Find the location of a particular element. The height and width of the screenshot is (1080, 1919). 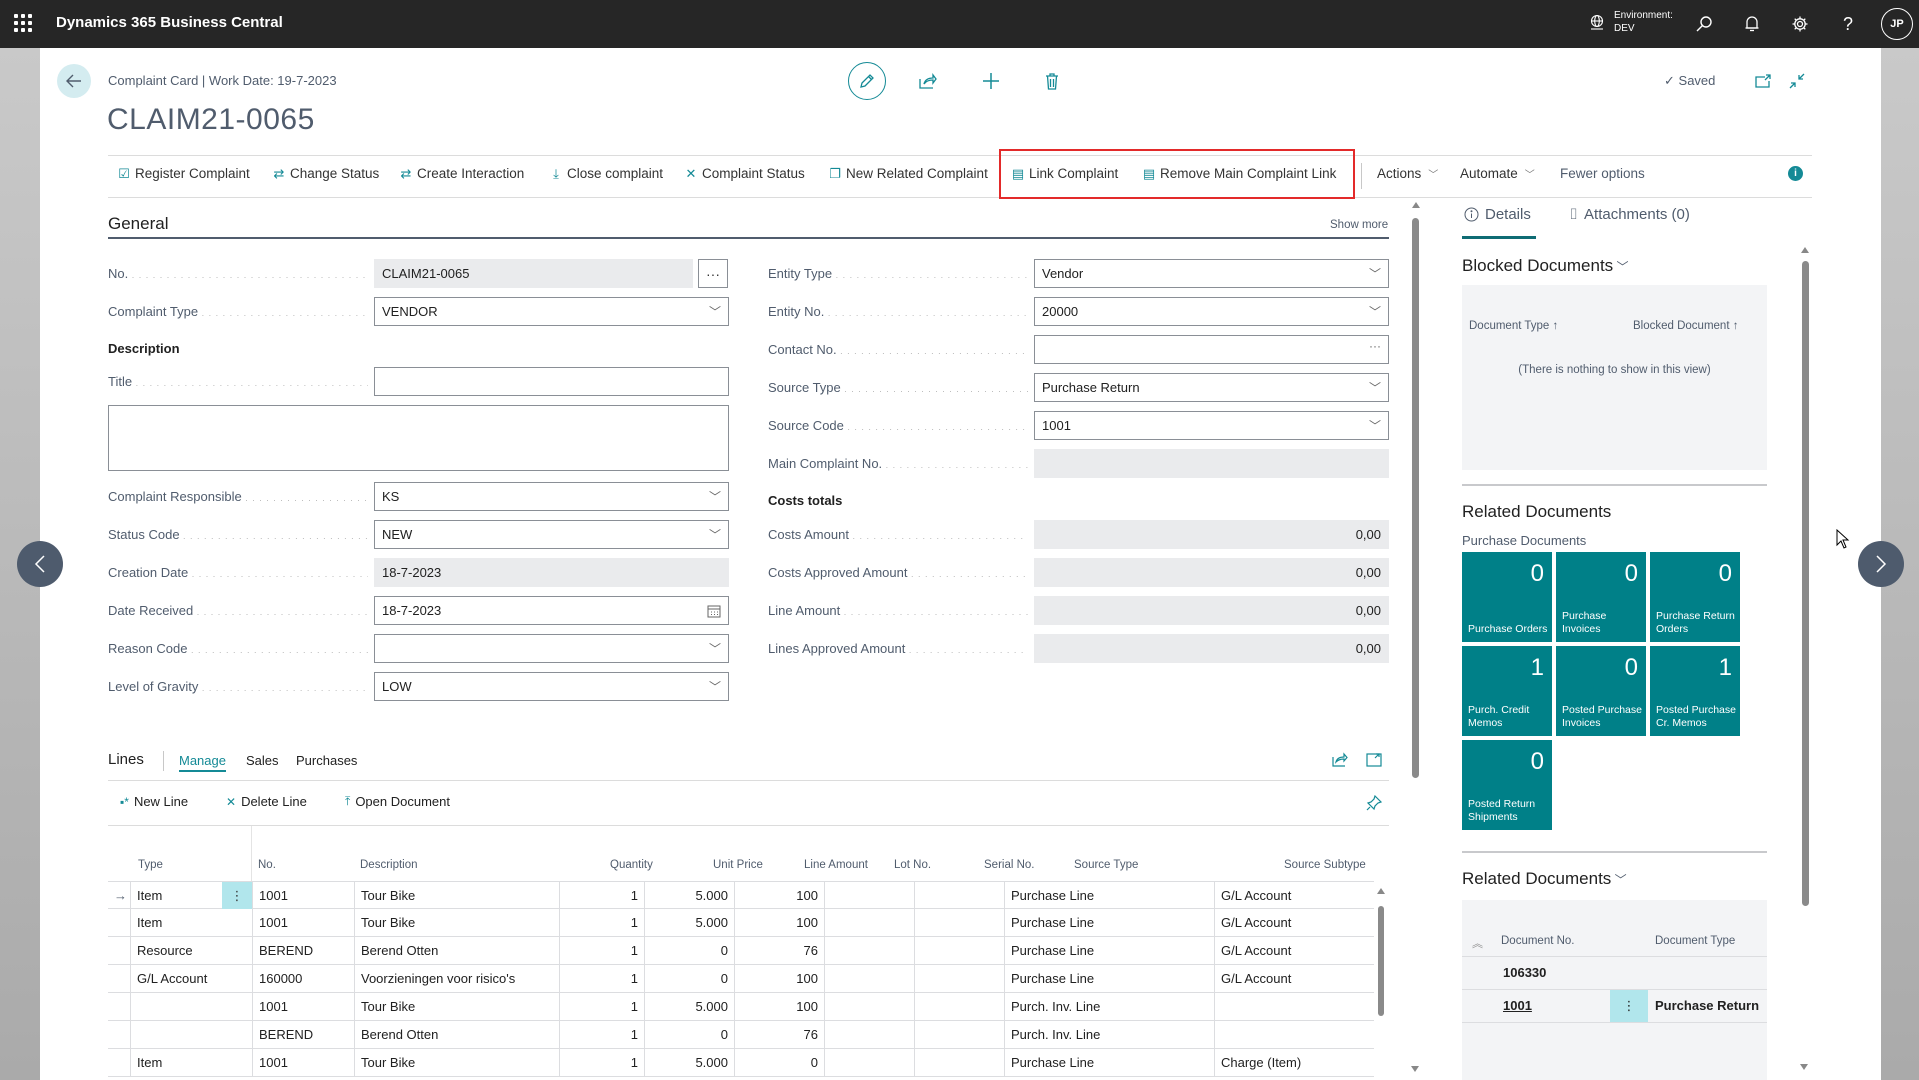

cell-description: Berend Otten is located at coordinates (456, 1034).